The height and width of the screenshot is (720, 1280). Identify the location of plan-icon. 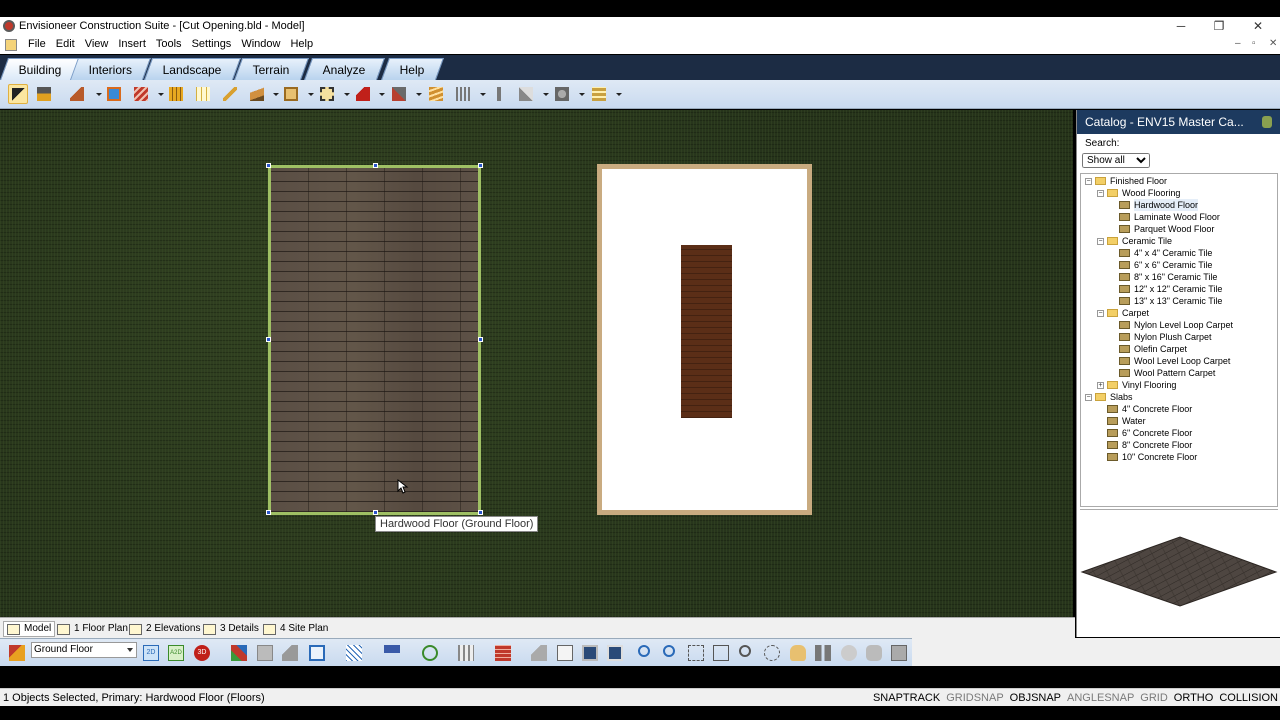
(565, 653).